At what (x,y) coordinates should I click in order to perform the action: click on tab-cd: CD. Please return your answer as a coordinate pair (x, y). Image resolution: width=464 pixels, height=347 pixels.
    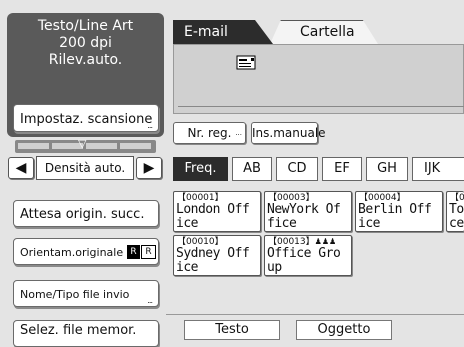
    Looking at the image, I should click on (297, 169).